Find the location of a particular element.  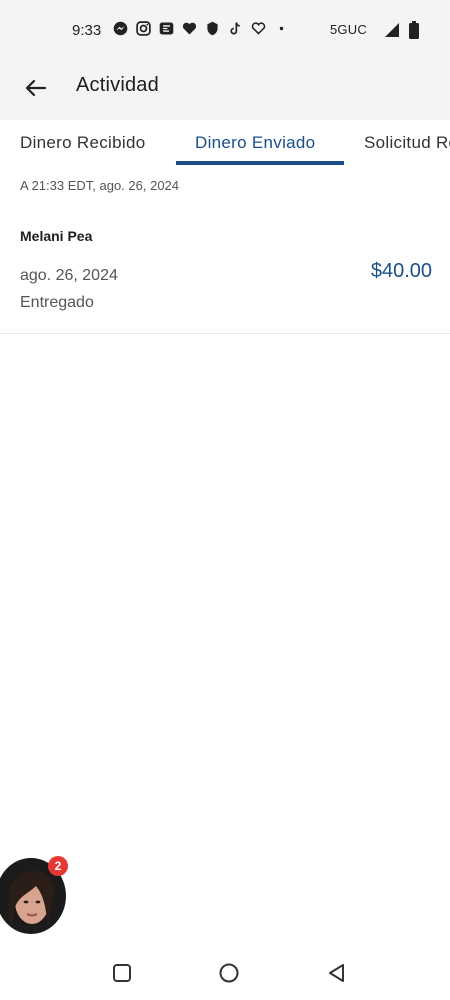

app-bar: Actividad is located at coordinates (225, 90).